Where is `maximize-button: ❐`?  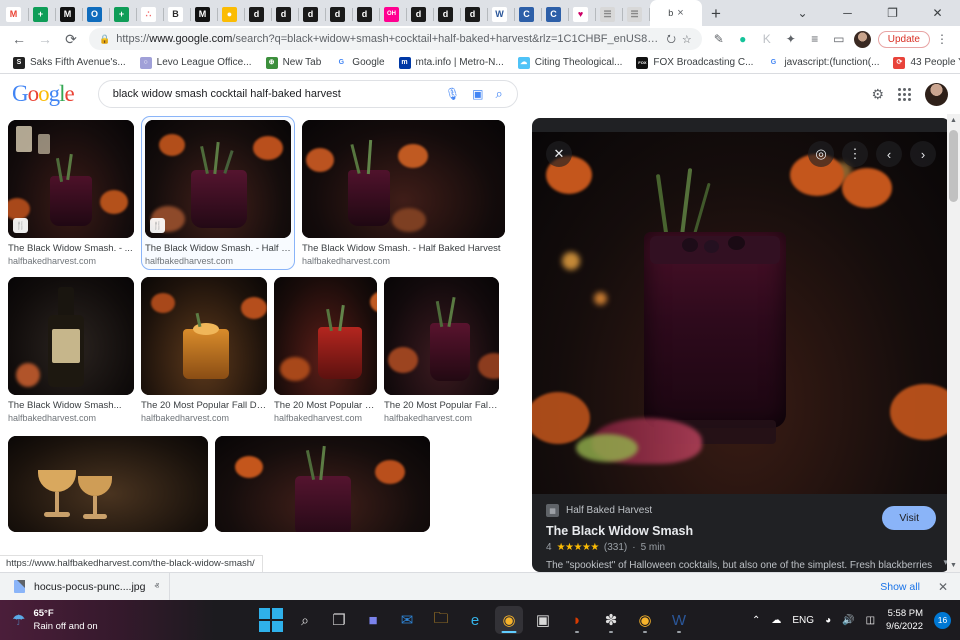 maximize-button: ❐ is located at coordinates (892, 13).